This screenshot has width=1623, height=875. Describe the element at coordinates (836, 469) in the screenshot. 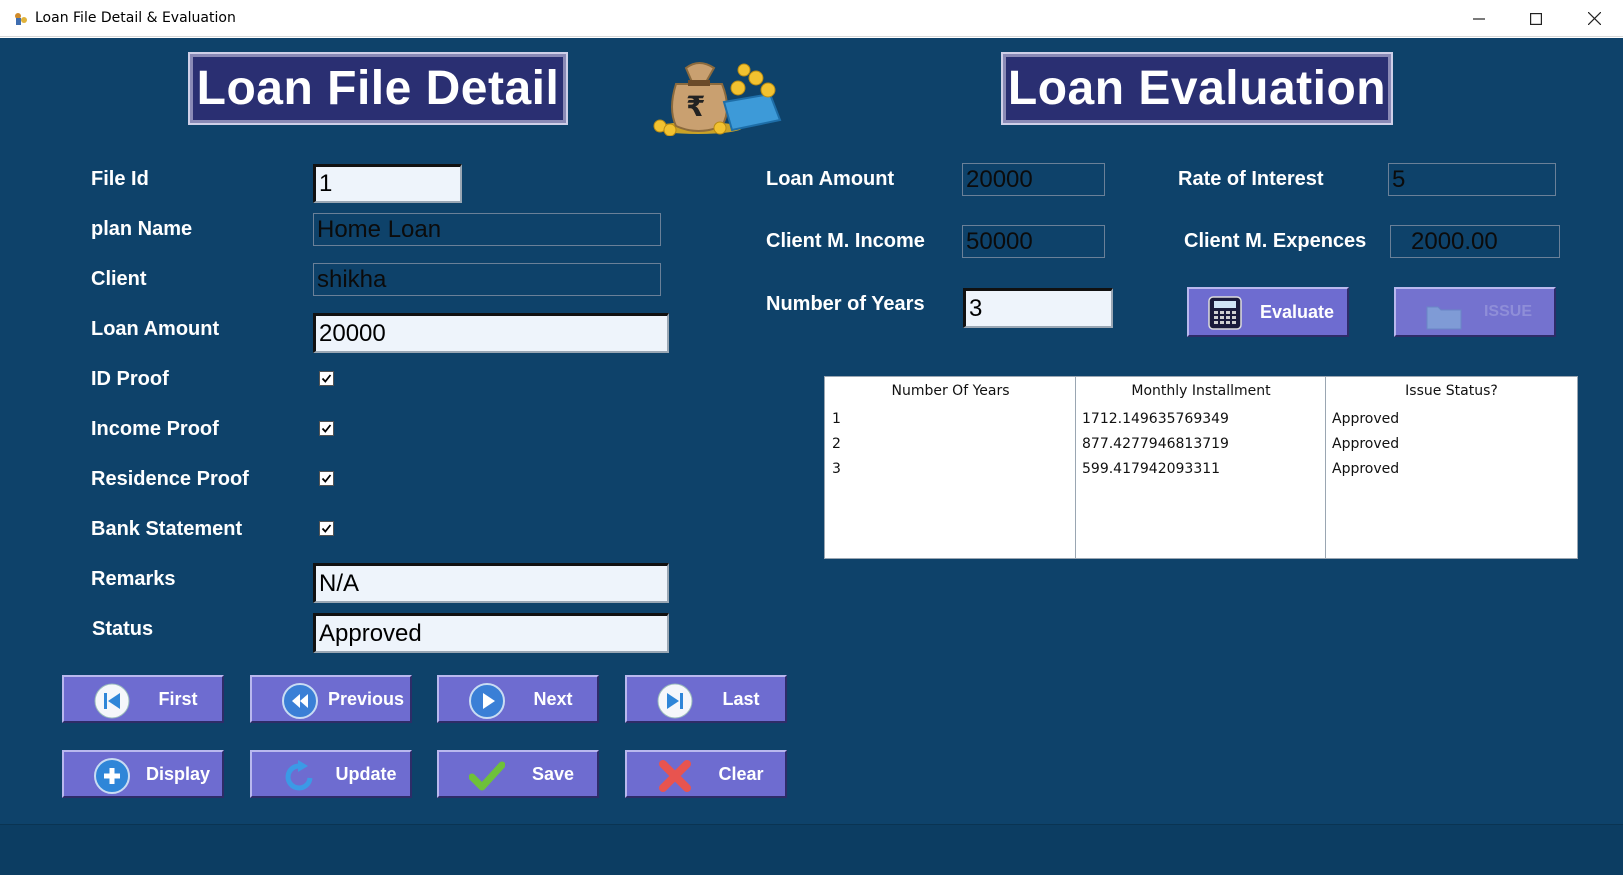

I see `table-cell: 3` at that location.